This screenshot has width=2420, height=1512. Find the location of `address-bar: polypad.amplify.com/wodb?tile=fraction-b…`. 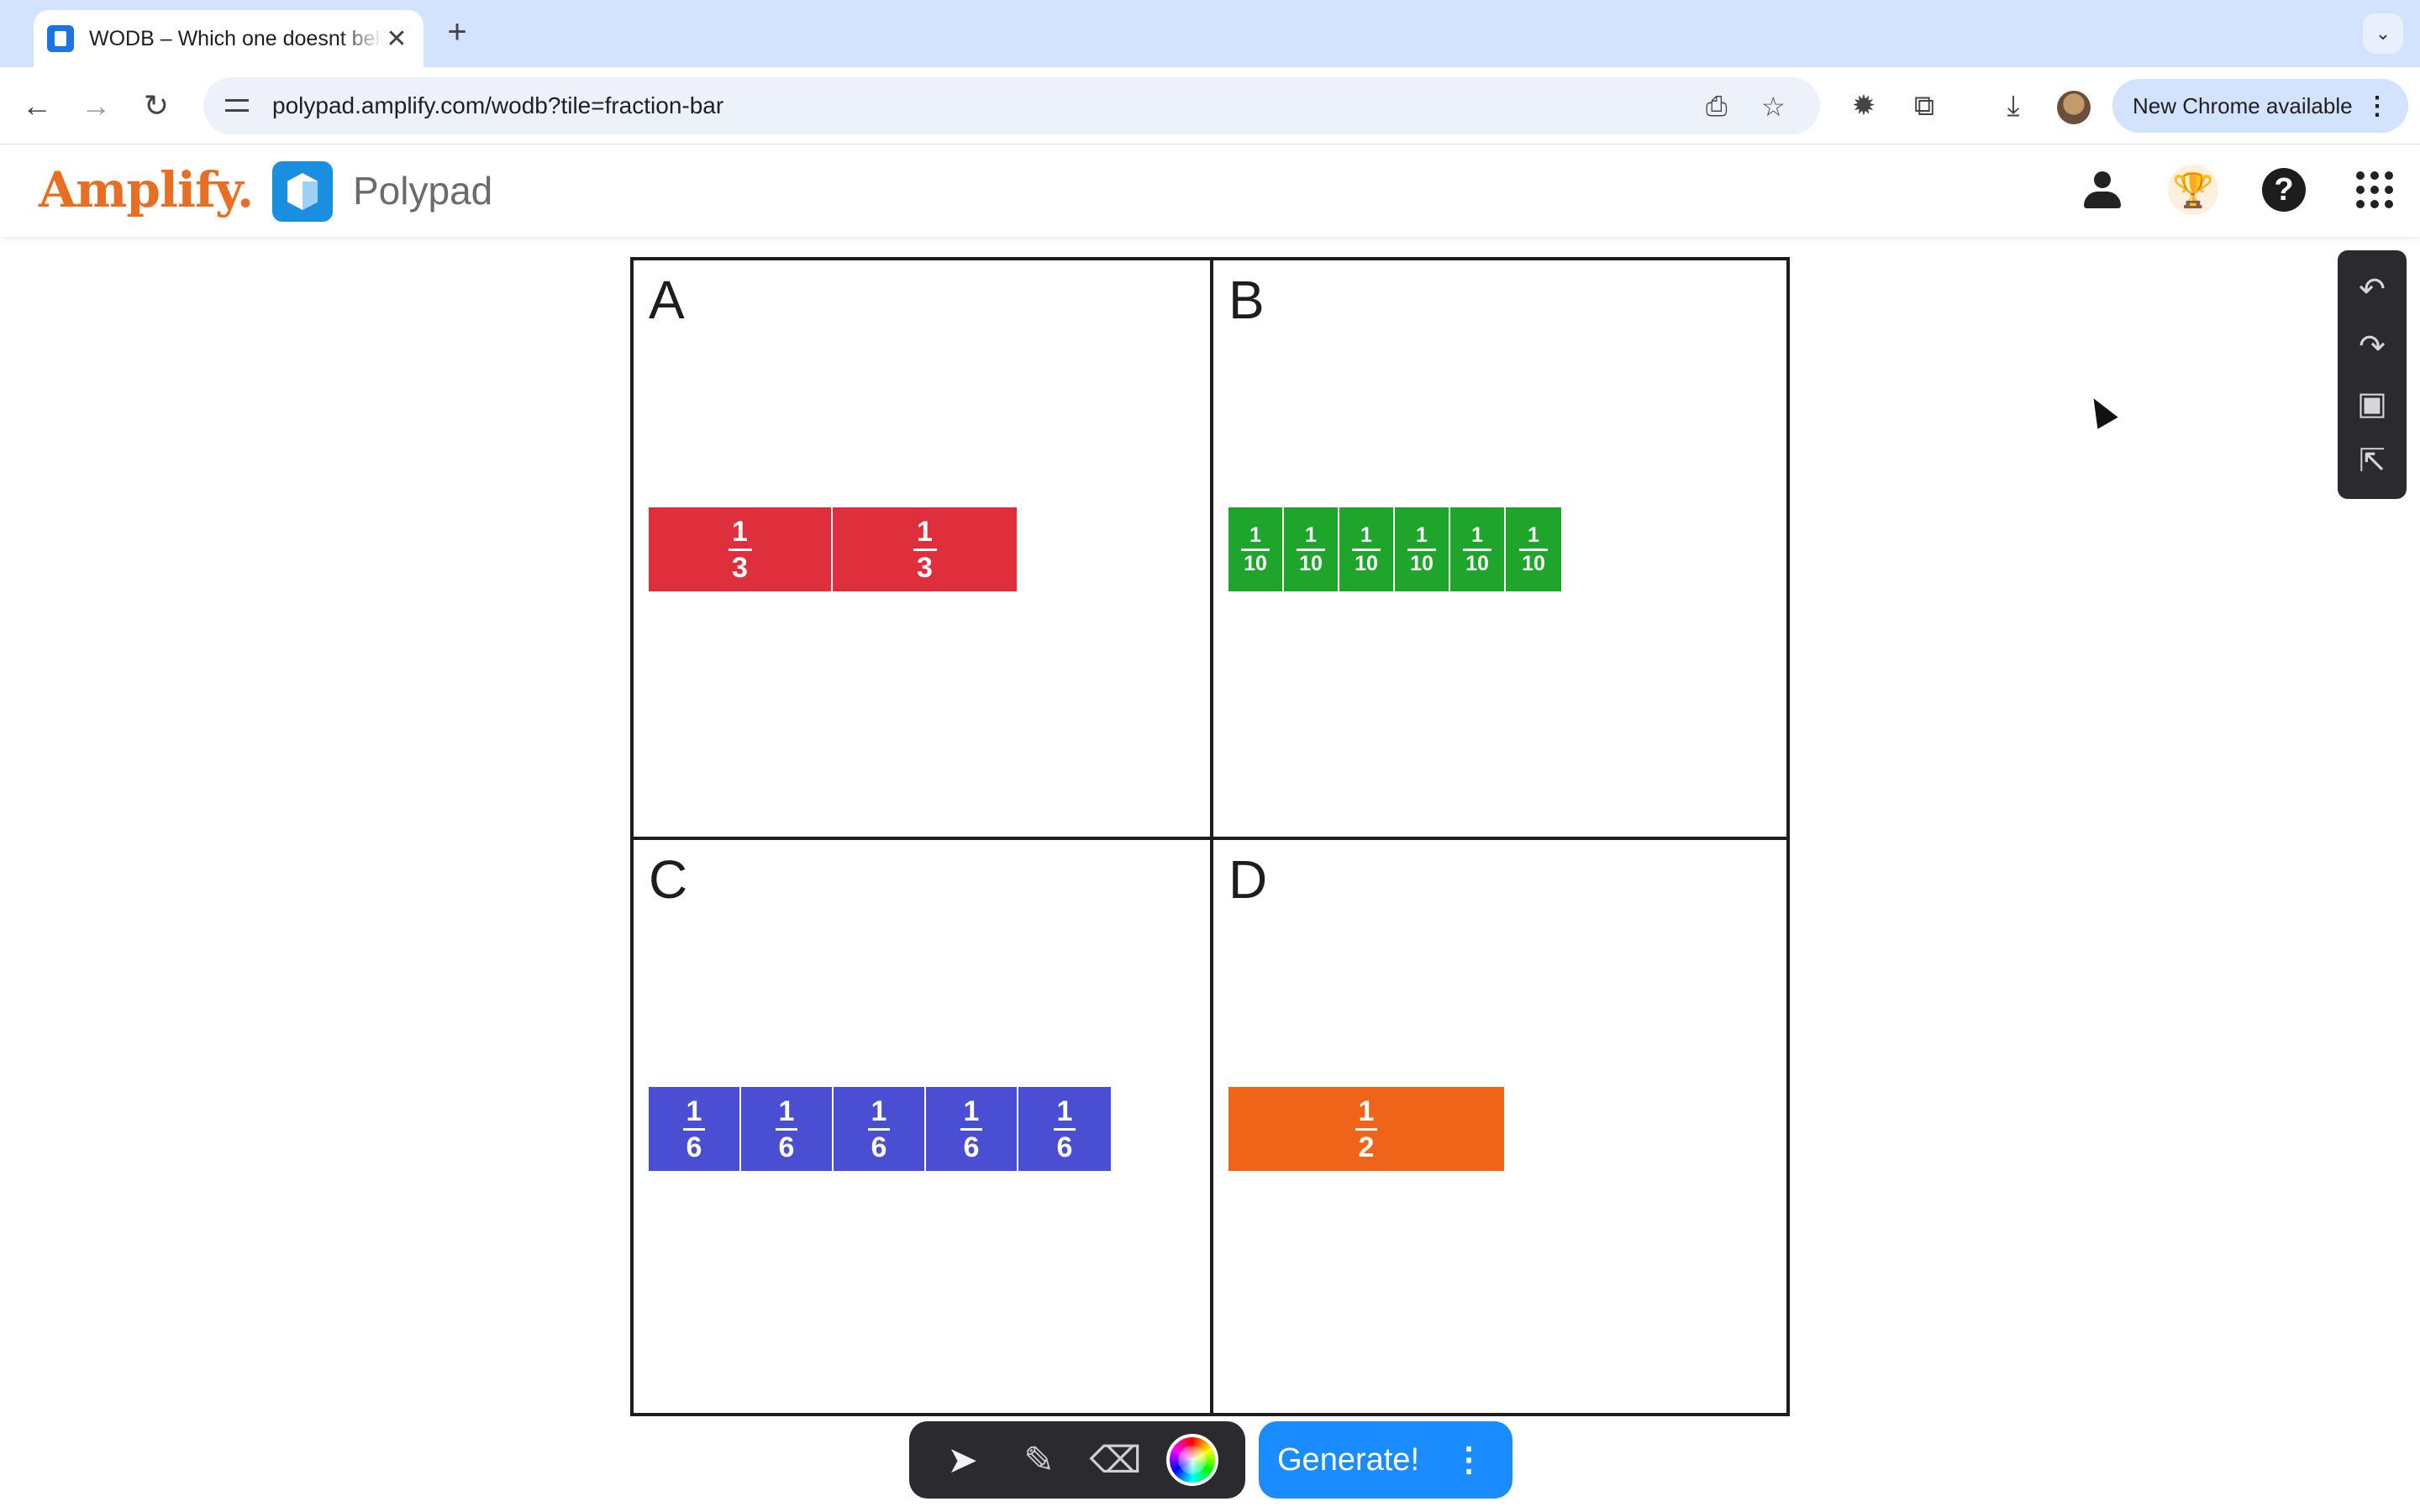

address-bar: polypad.amplify.com/wodb?tile=fraction-b… is located at coordinates (1012, 105).